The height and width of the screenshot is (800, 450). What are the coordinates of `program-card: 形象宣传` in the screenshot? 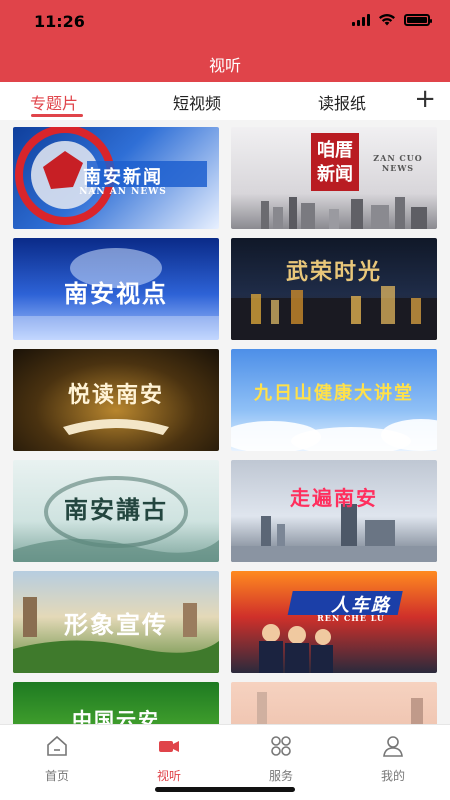 It's located at (116, 622).